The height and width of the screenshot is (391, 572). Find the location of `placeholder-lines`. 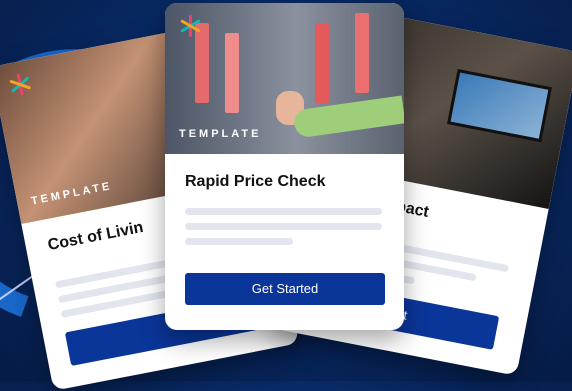

placeholder-lines is located at coordinates (283, 222).